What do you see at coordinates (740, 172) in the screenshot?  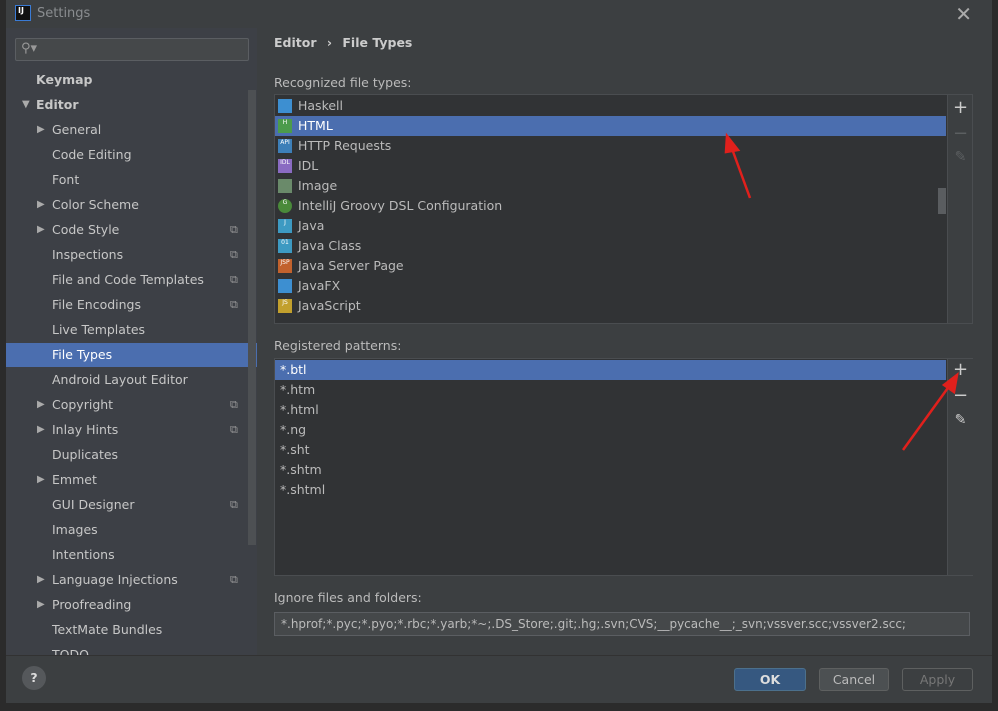 I see `annotation-arrow-html` at bounding box center [740, 172].